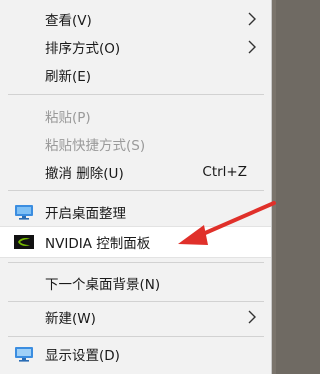 The width and height of the screenshot is (320, 374). I want to click on menu-item-undo-delete: 撤消 删除(U) Ctrl+Z, so click(135, 172).